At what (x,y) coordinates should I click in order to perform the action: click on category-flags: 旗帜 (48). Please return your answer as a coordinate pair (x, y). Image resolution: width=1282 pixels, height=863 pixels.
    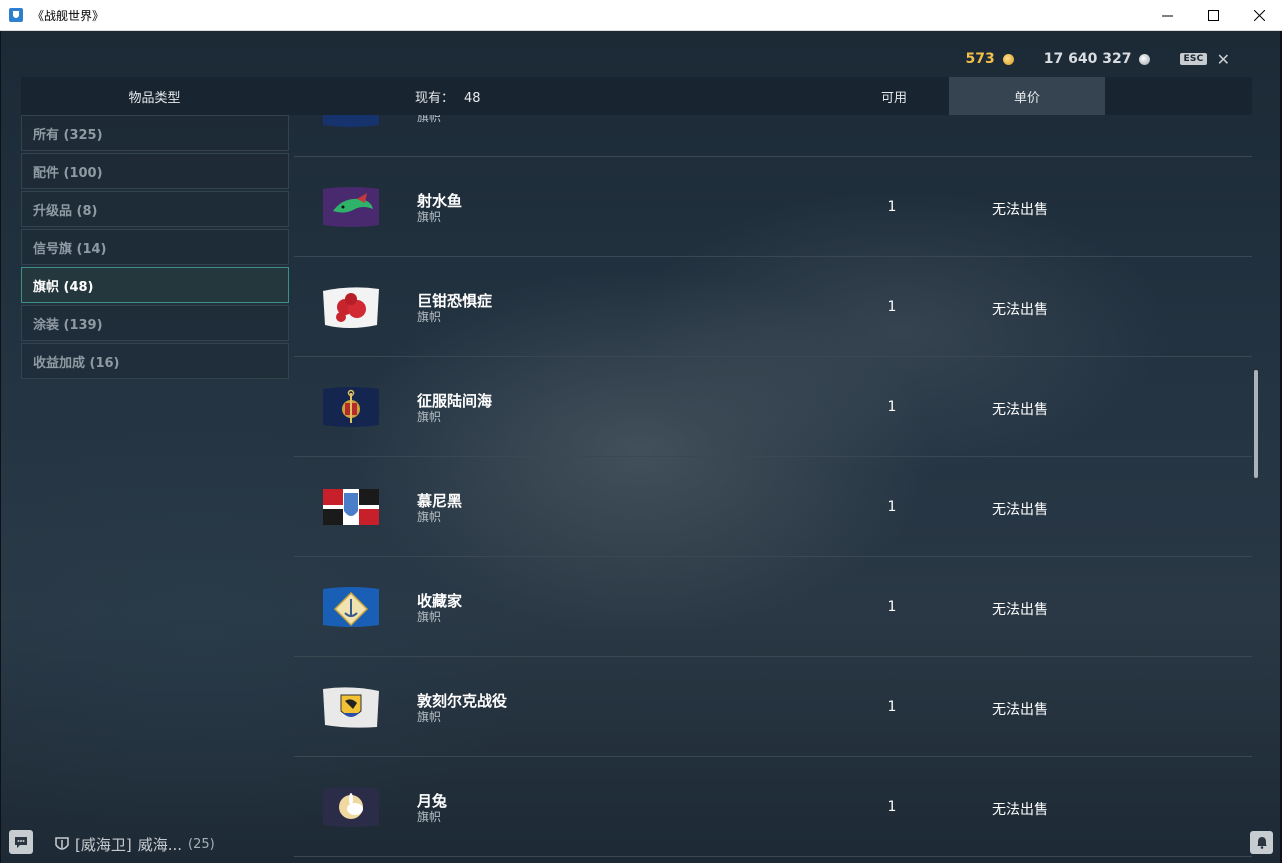
    Looking at the image, I should click on (155, 285).